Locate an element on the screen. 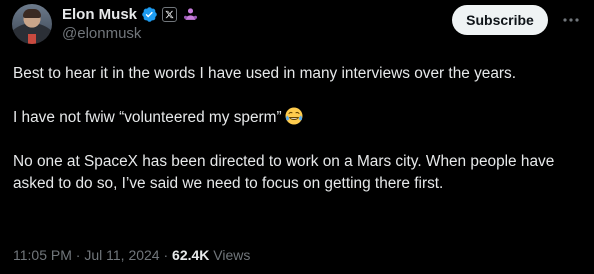 The width and height of the screenshot is (594, 274). views-label: Views is located at coordinates (232, 255).